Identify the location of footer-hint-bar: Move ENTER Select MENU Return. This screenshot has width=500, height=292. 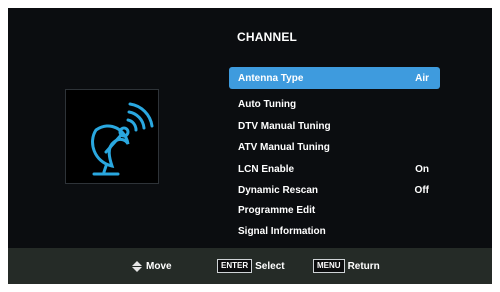
(250, 266).